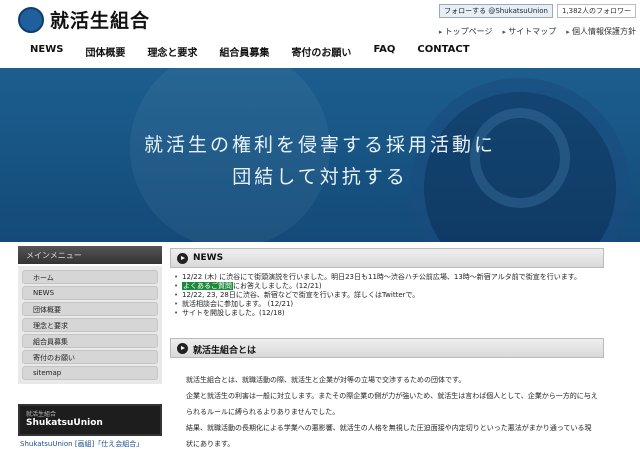 This screenshot has height=449, width=640. I want to click on logo-text: 就活生組合, so click(100, 21).